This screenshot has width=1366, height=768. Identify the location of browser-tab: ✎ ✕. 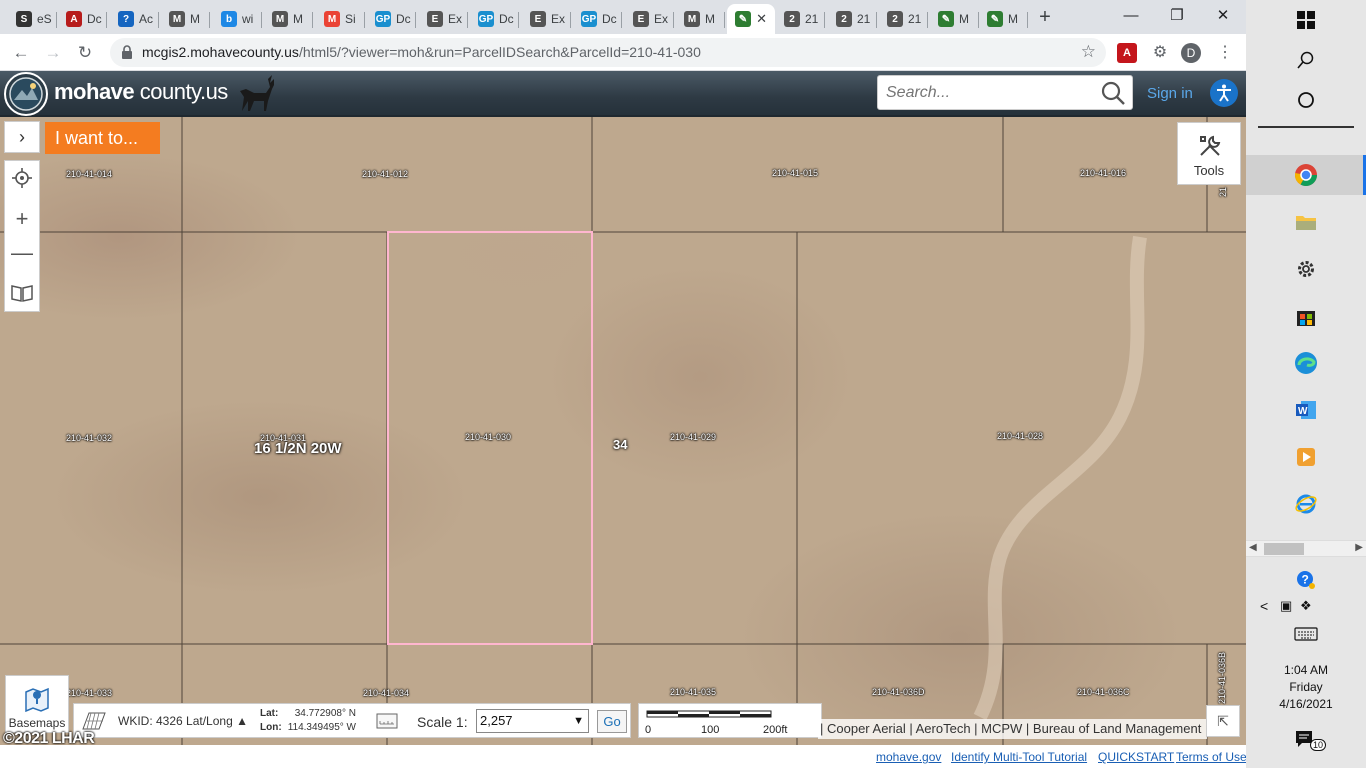
(751, 19).